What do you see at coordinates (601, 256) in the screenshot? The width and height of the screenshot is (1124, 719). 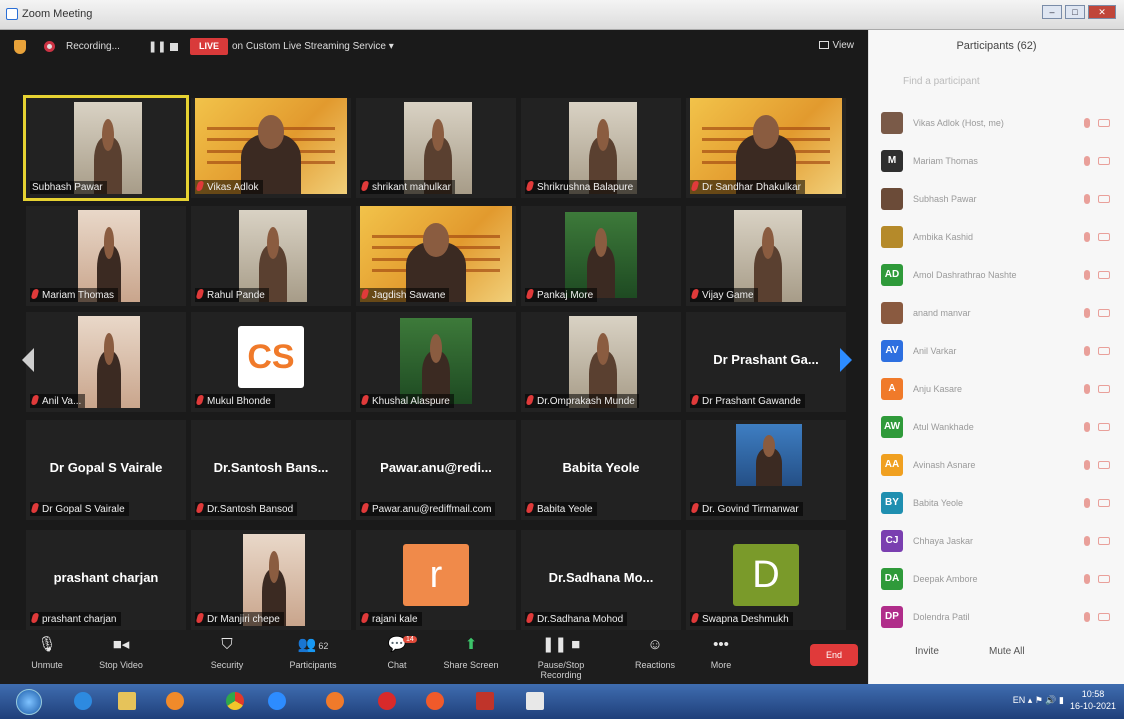 I see `video-tile: Pankaj More` at bounding box center [601, 256].